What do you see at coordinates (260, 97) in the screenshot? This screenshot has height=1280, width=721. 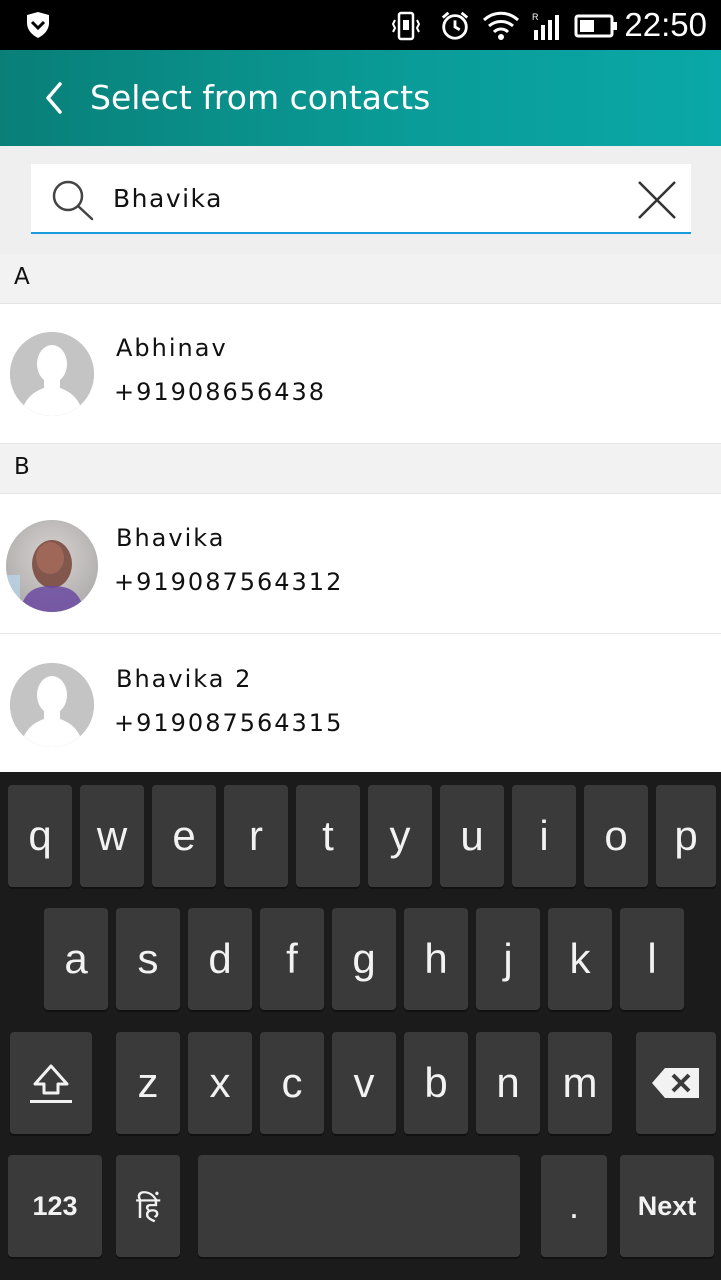 I see `page-title: Select from contacts` at bounding box center [260, 97].